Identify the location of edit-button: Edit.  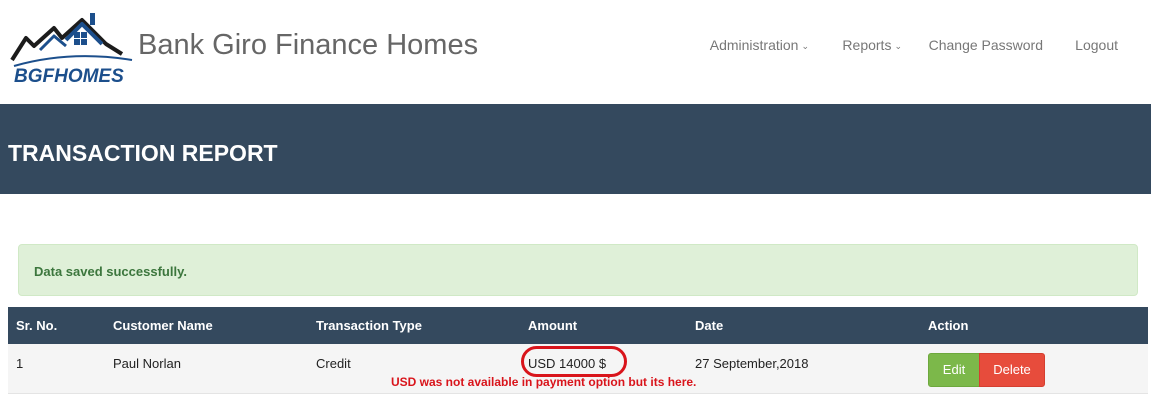
(954, 370).